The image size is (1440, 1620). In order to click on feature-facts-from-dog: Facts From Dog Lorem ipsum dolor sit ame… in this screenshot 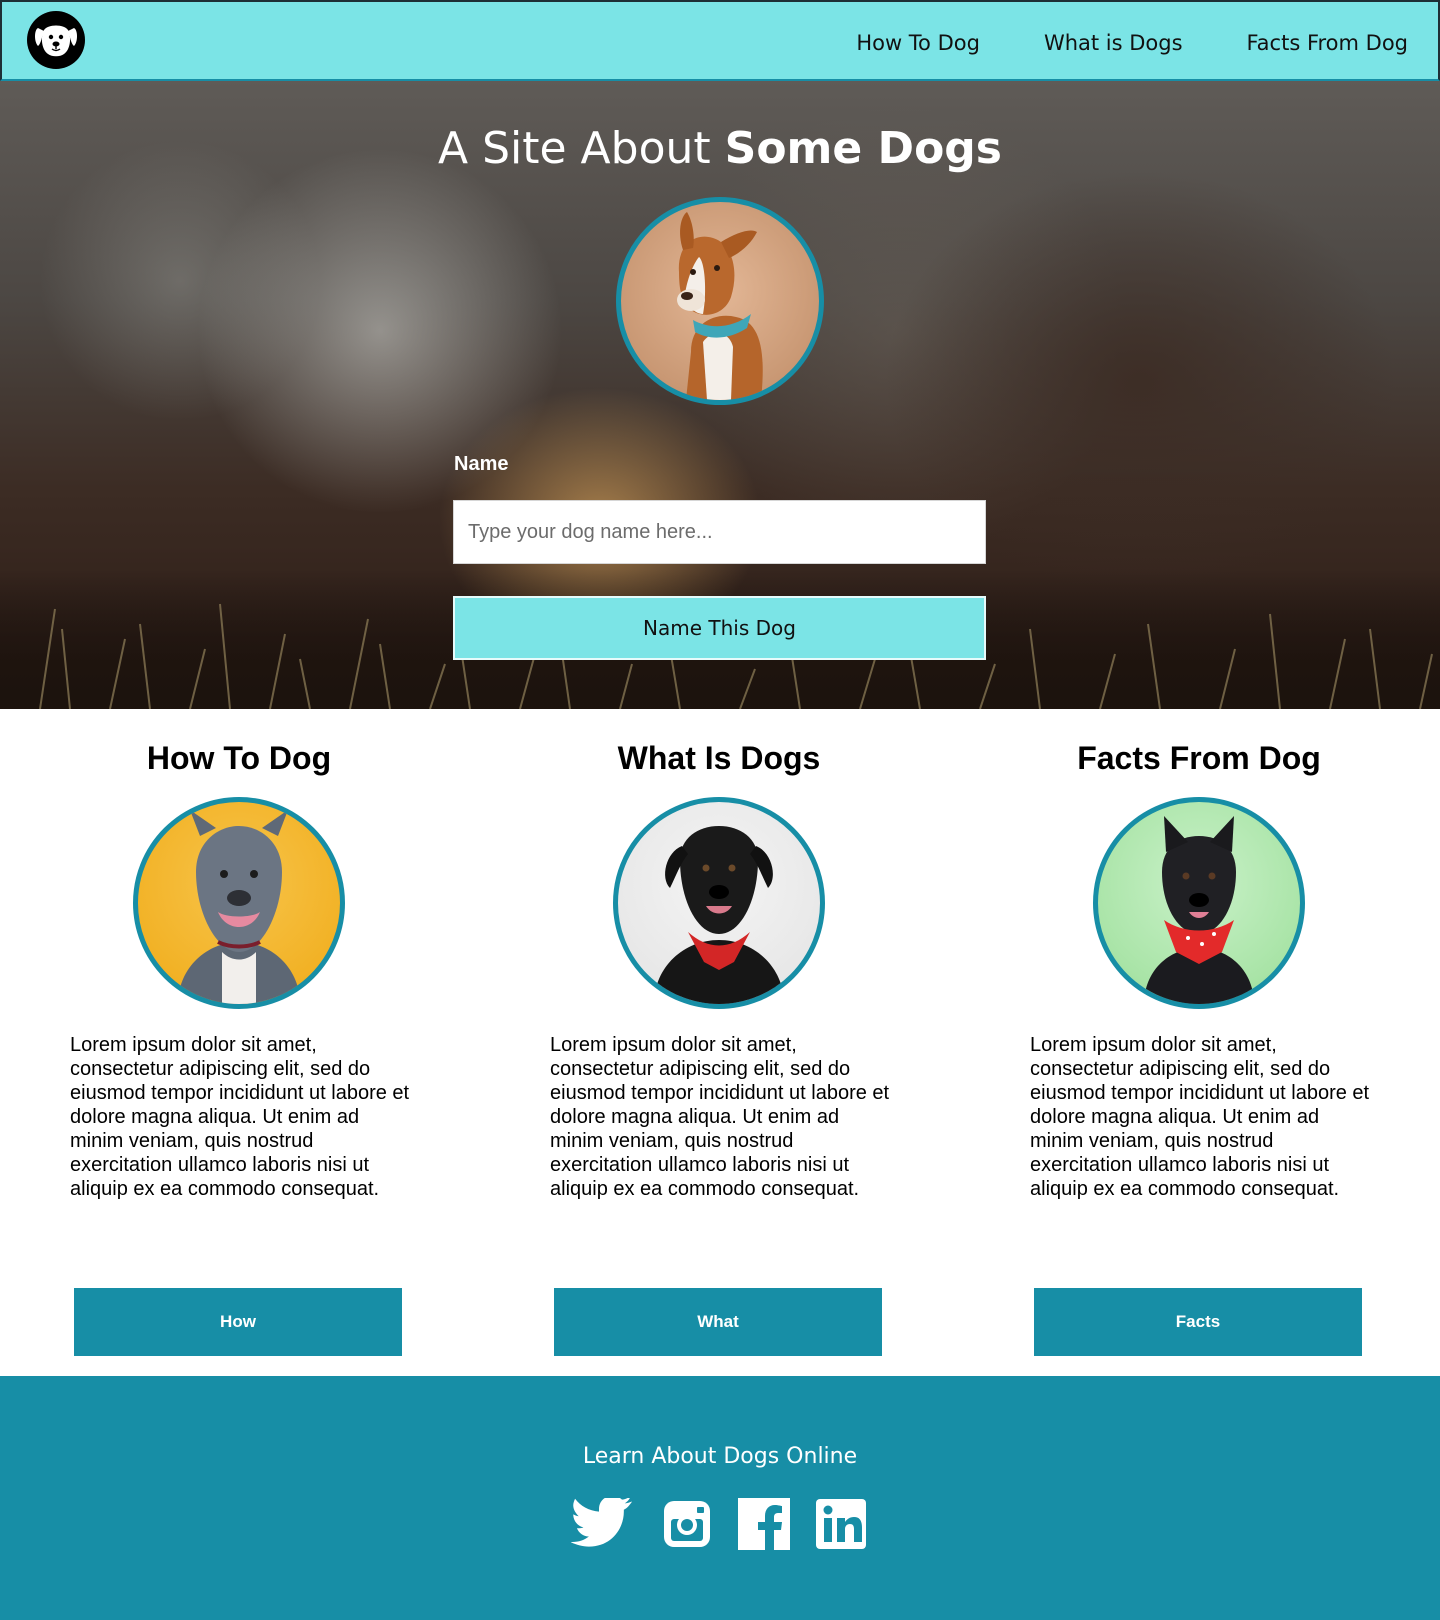, I will do `click(1199, 1047)`.